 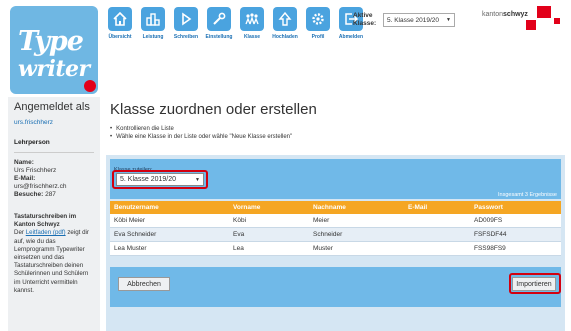 What do you see at coordinates (441, 207) in the screenshot?
I see `column-header: E-Mail` at bounding box center [441, 207].